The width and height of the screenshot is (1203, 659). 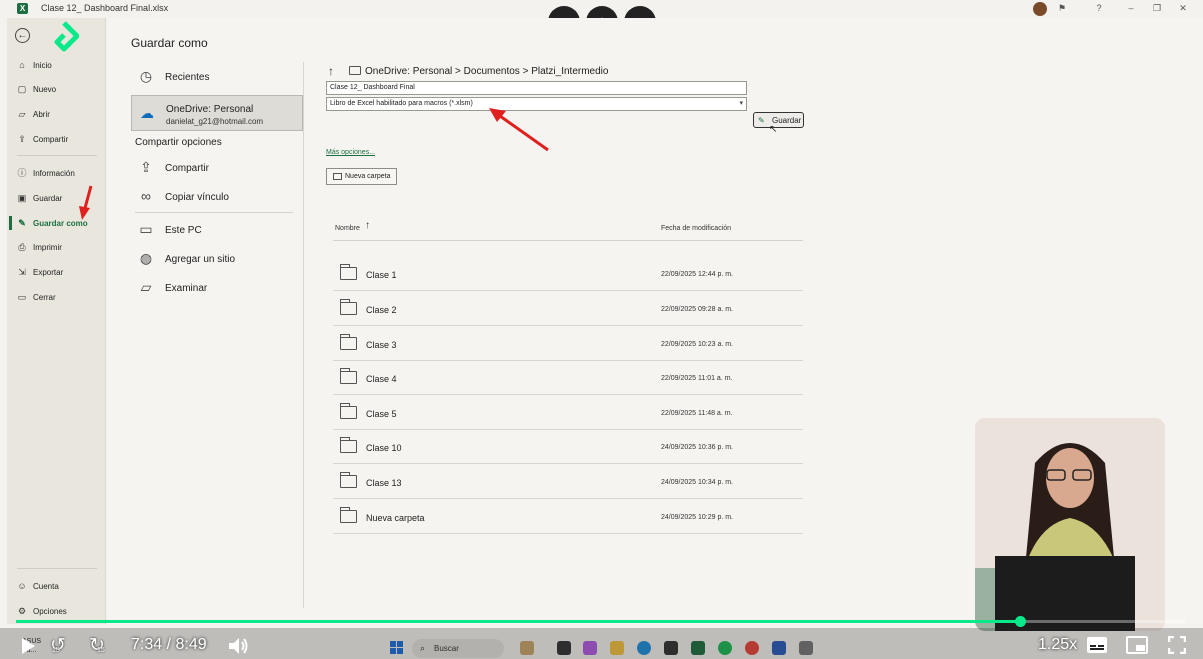 What do you see at coordinates (568, 274) in the screenshot?
I see `folder-row: Clase 1 22/09/2025 12:44 p. m.` at bounding box center [568, 274].